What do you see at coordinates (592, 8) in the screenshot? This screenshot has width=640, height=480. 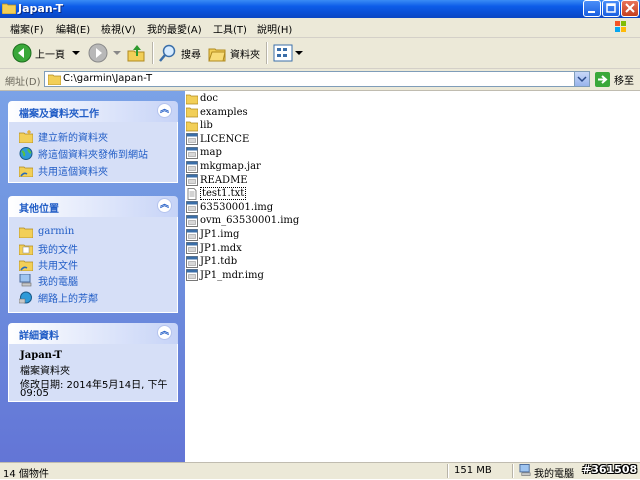 I see `minimize-button` at bounding box center [592, 8].